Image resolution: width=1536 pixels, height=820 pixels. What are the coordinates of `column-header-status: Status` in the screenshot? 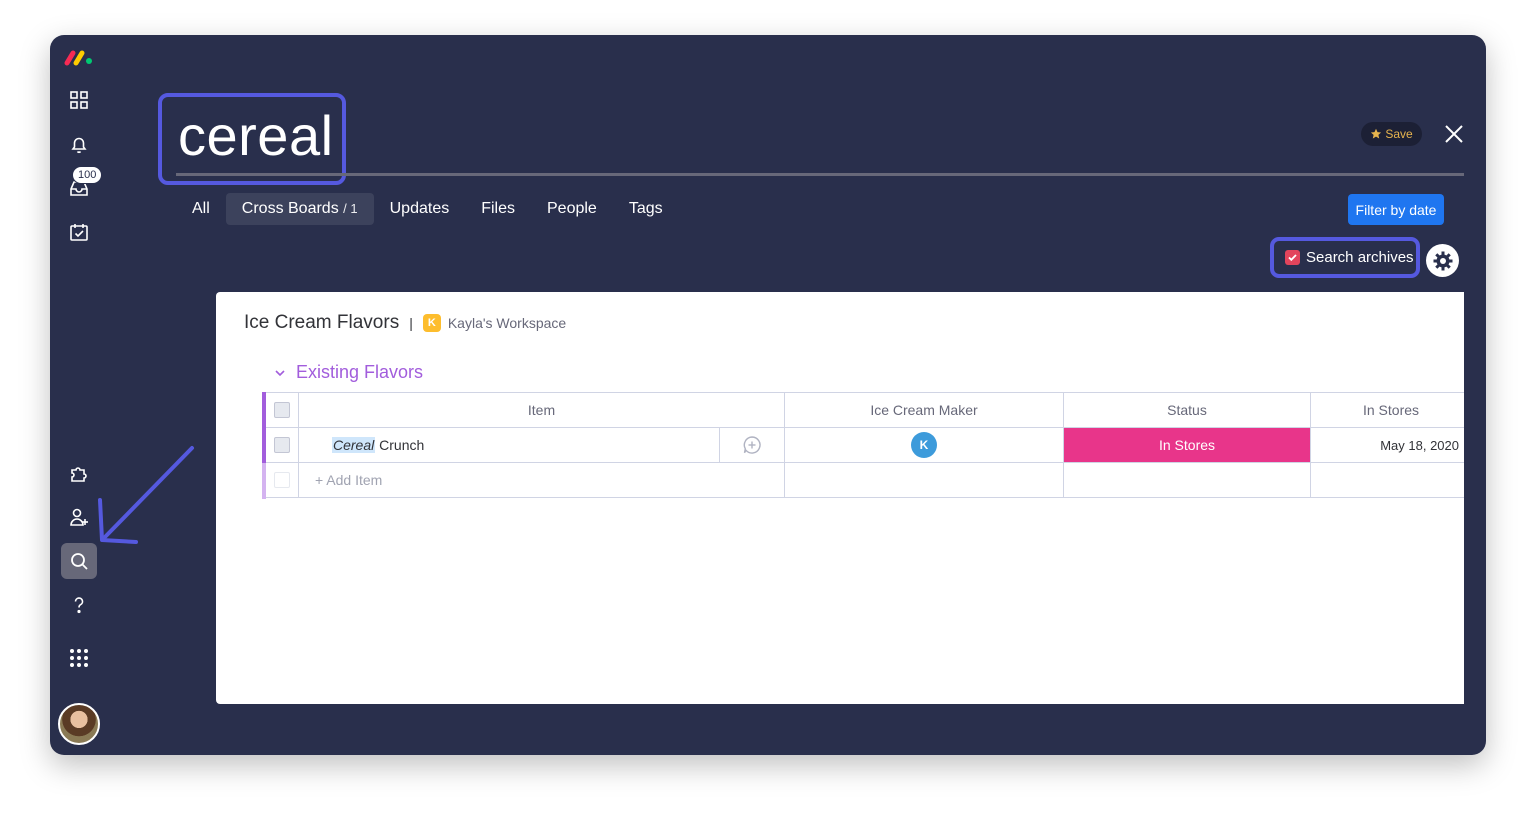 It's located at (1187, 410).